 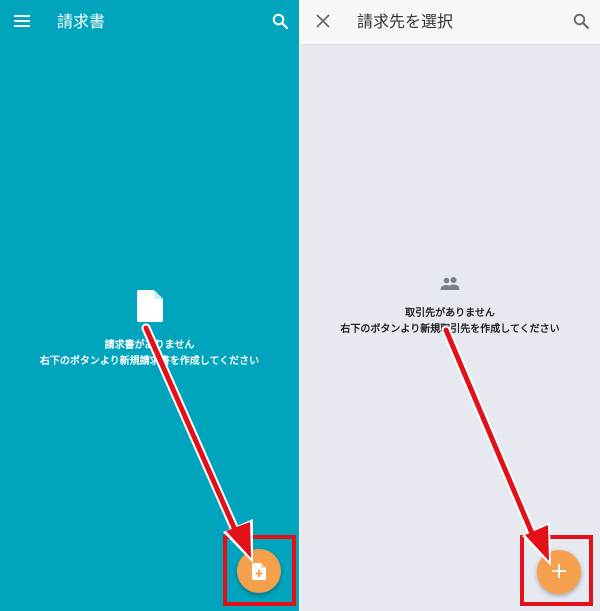 I want to click on invoice-app-bar: 請求書, so click(x=149, y=22).